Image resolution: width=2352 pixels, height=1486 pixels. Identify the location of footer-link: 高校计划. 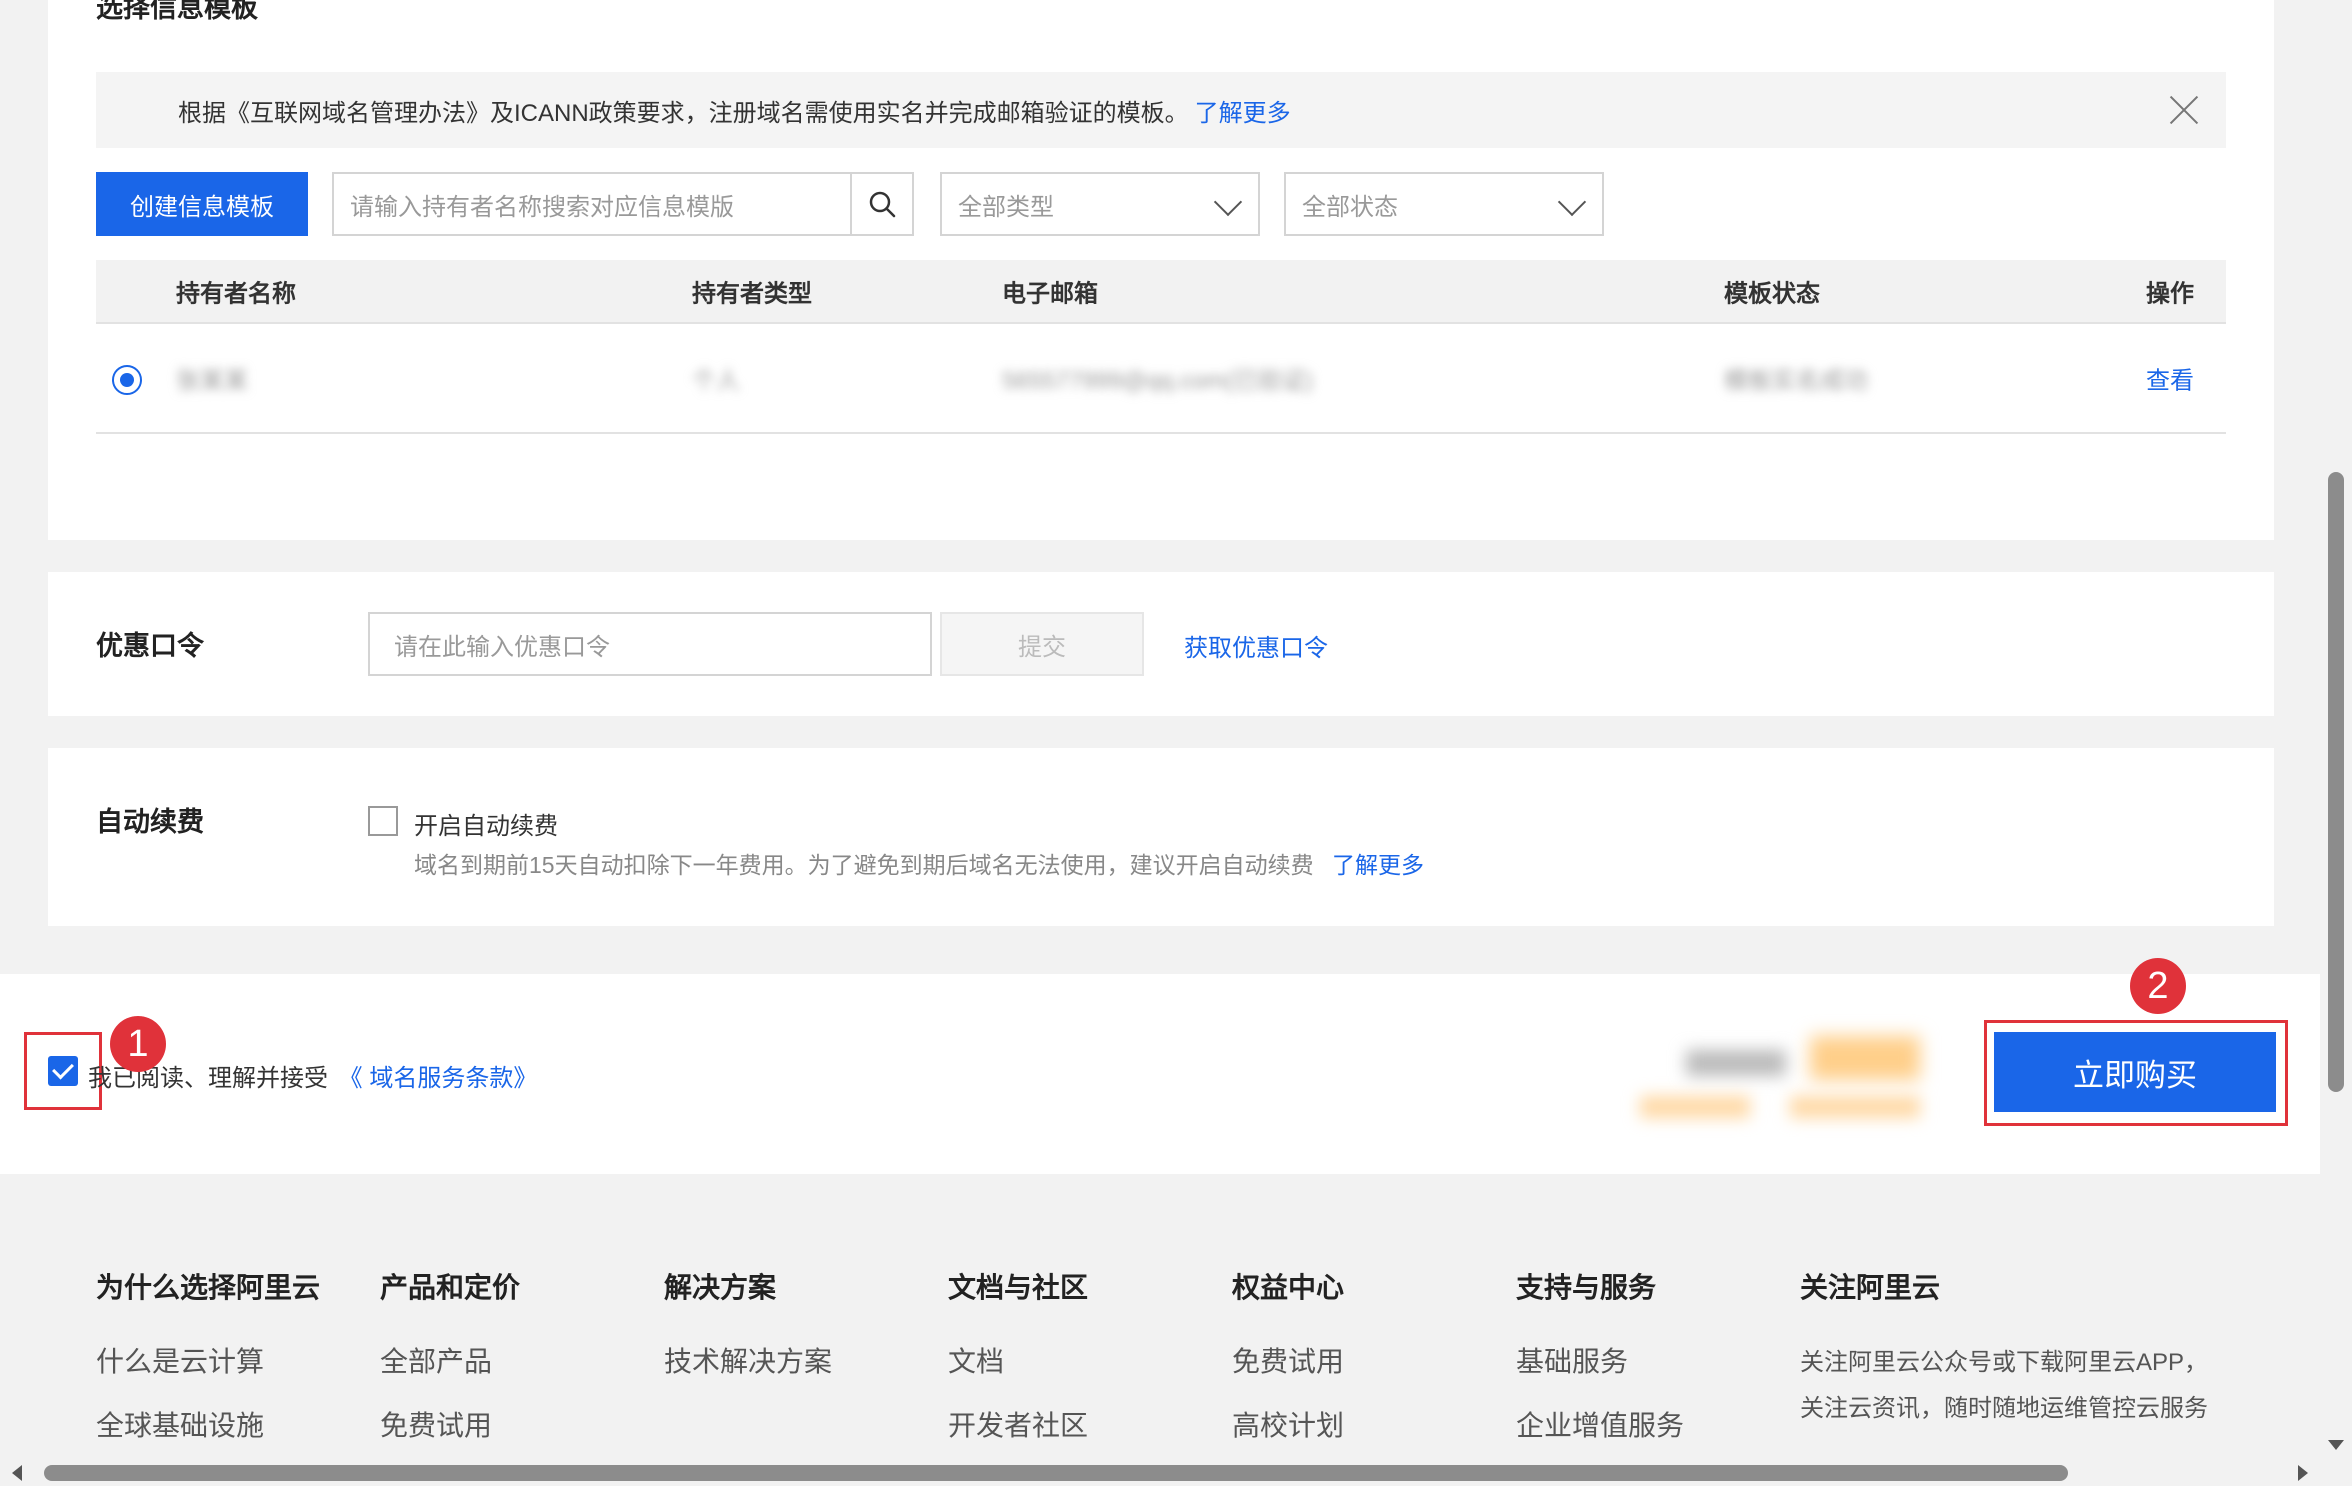
(1288, 1424).